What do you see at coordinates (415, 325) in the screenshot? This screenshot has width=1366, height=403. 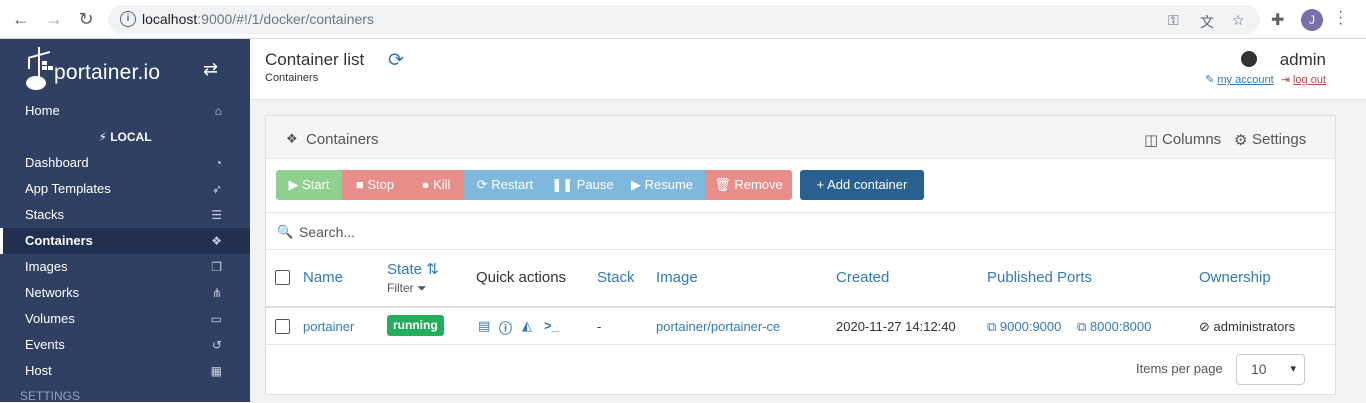 I see `status-badge: running` at bounding box center [415, 325].